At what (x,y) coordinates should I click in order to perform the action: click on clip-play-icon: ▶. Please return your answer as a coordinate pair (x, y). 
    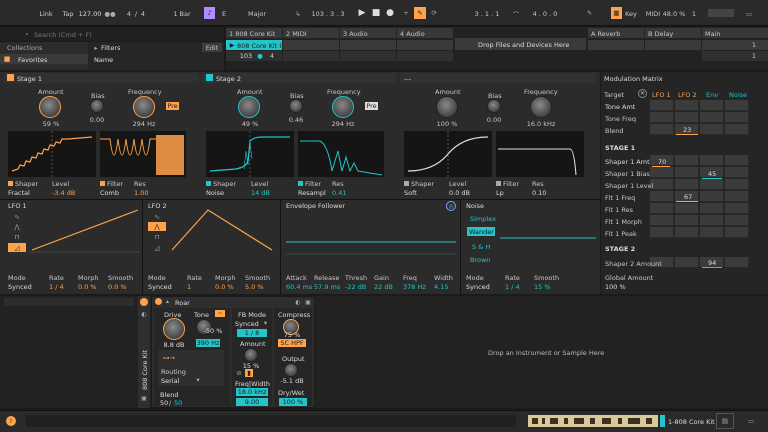
    Looking at the image, I should click on (232, 45).